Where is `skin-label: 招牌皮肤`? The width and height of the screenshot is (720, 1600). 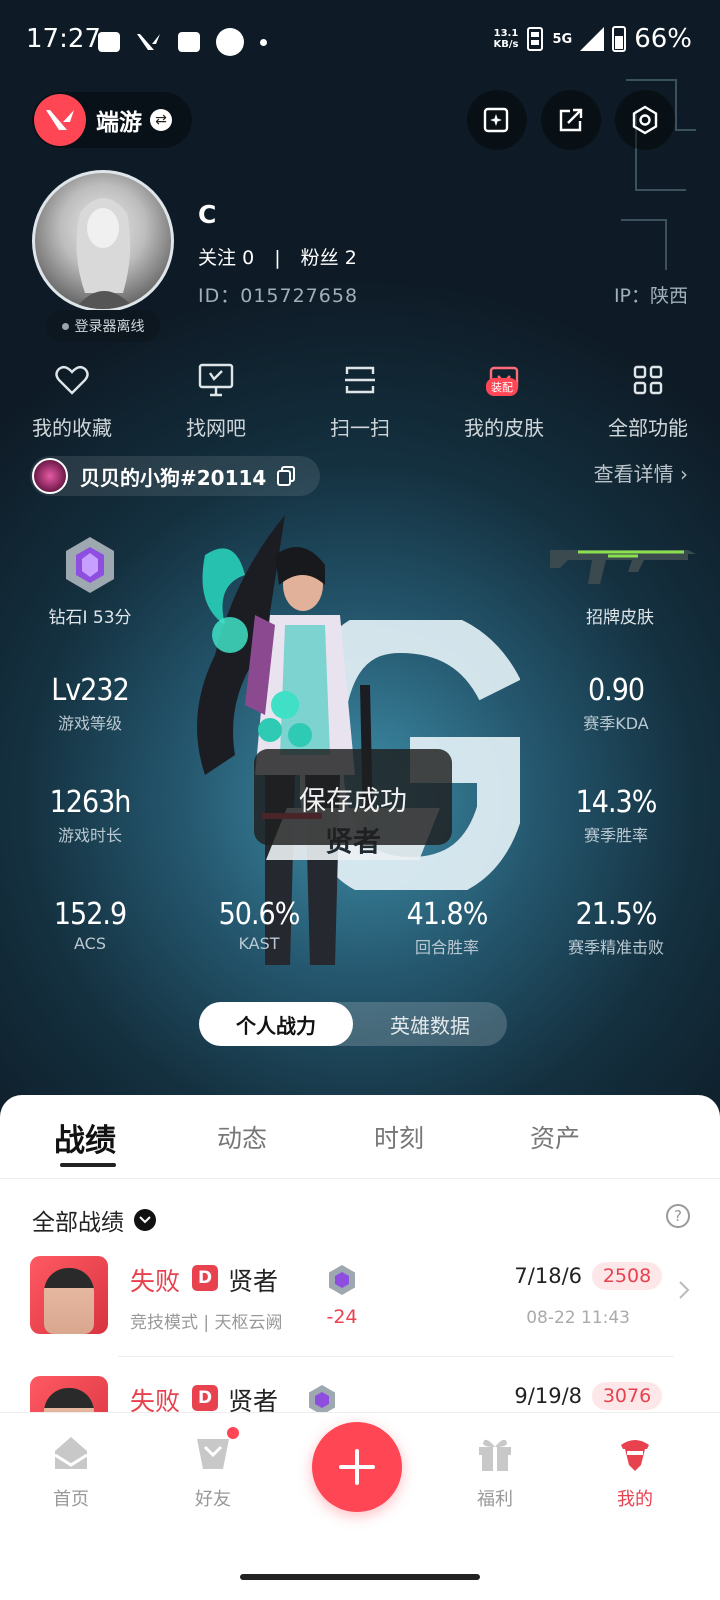 skin-label: 招牌皮肤 is located at coordinates (620, 618).